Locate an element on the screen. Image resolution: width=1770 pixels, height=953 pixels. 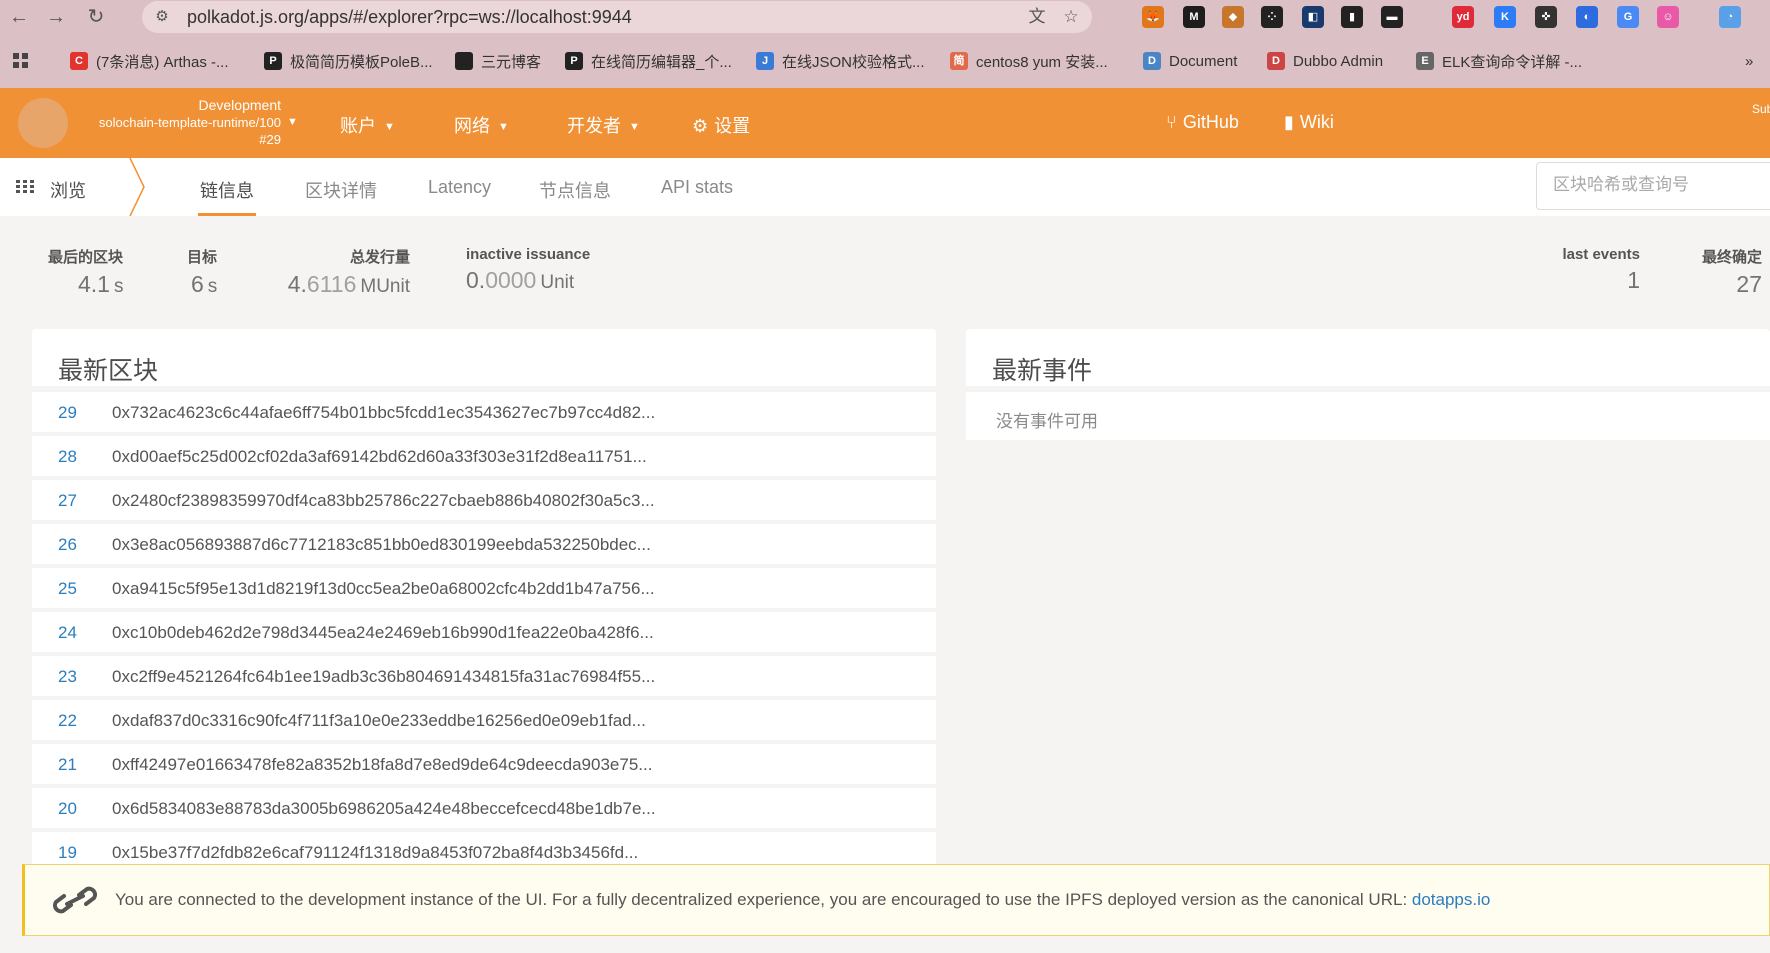
menu-github-label: GitHub is located at coordinates (1210, 122).